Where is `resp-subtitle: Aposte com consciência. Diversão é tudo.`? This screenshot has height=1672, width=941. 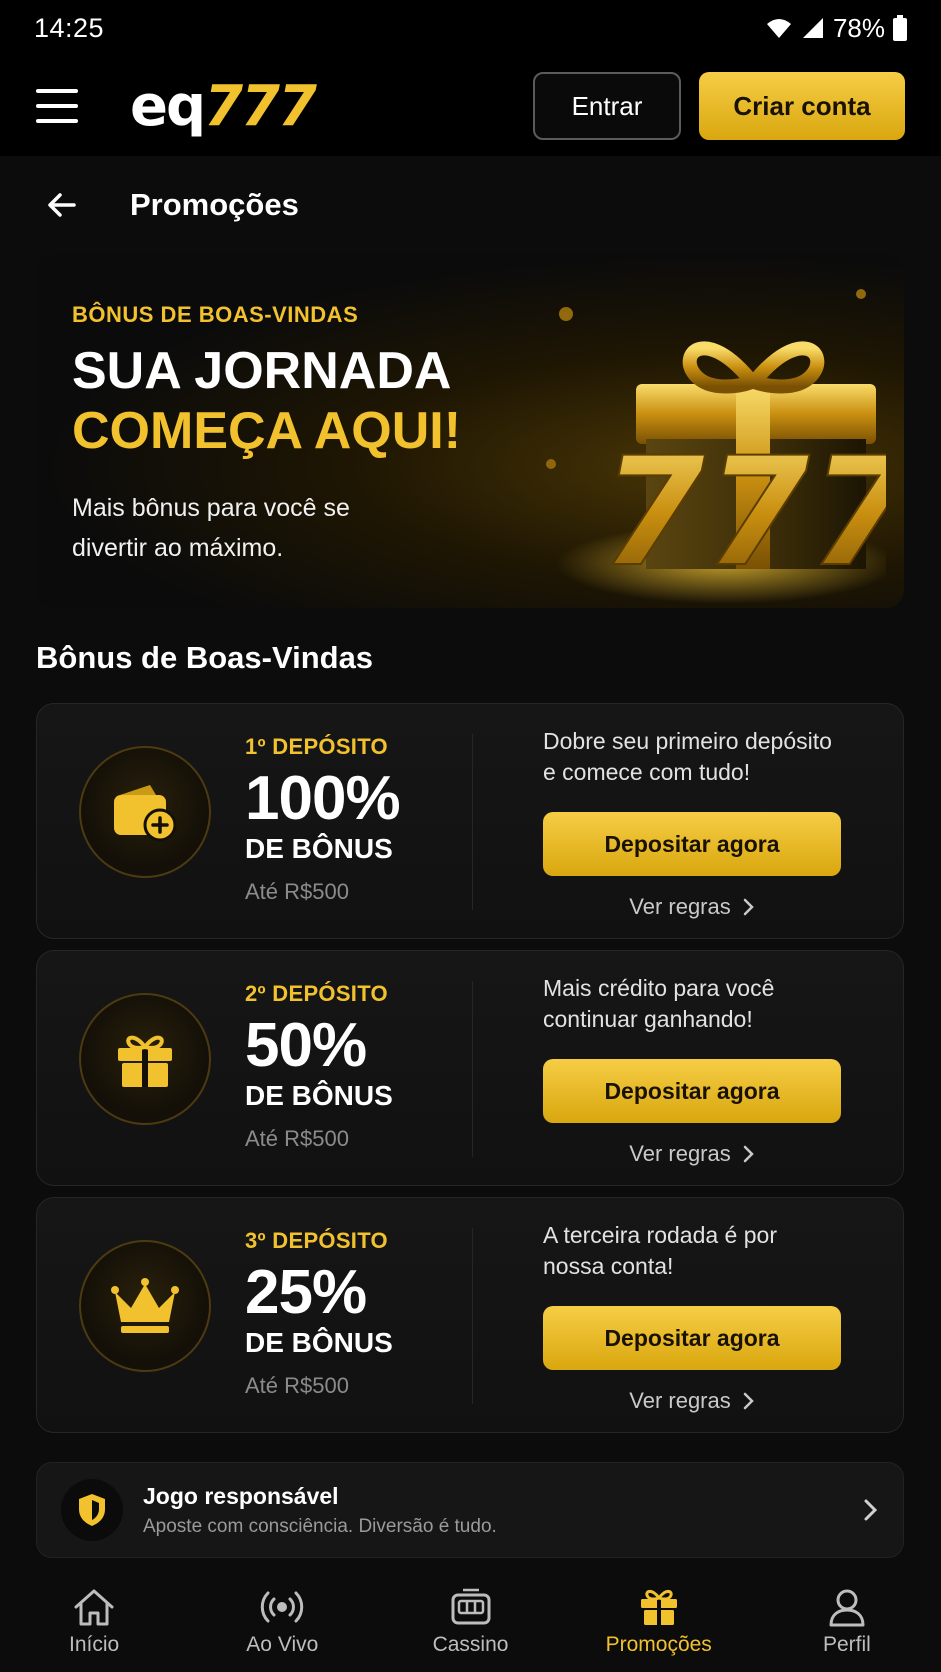 resp-subtitle: Aposte com consciência. Diversão é tudo. is located at coordinates (320, 1526).